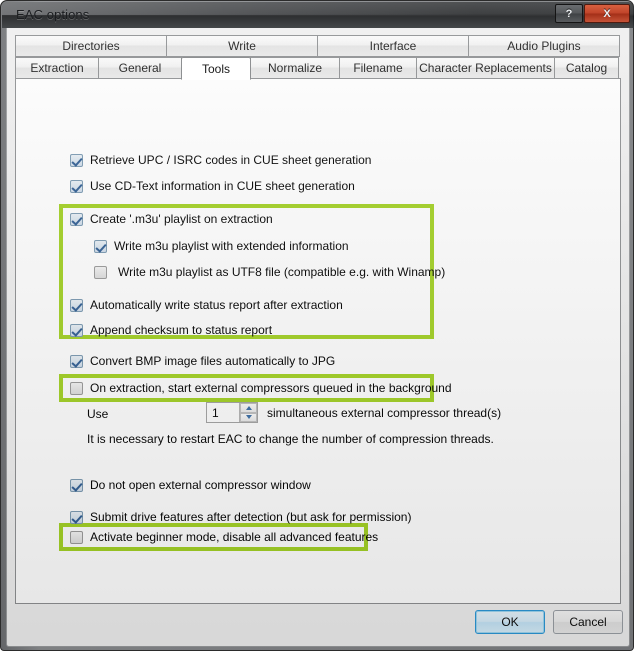 This screenshot has width=634, height=651. What do you see at coordinates (586, 68) in the screenshot?
I see `tab-catalog: Catalog` at bounding box center [586, 68].